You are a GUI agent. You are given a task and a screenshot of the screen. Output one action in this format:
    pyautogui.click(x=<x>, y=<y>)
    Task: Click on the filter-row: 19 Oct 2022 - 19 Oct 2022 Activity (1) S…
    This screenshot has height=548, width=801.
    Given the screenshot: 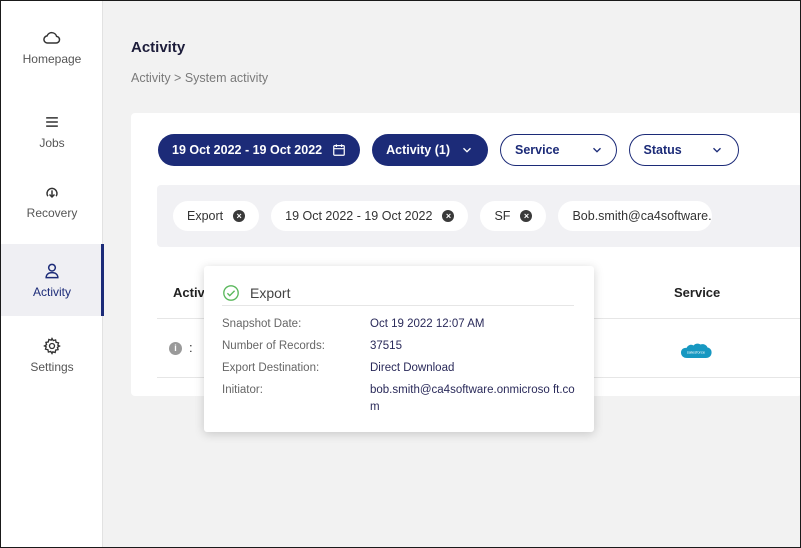 What is the action you would take?
    pyautogui.click(x=448, y=150)
    